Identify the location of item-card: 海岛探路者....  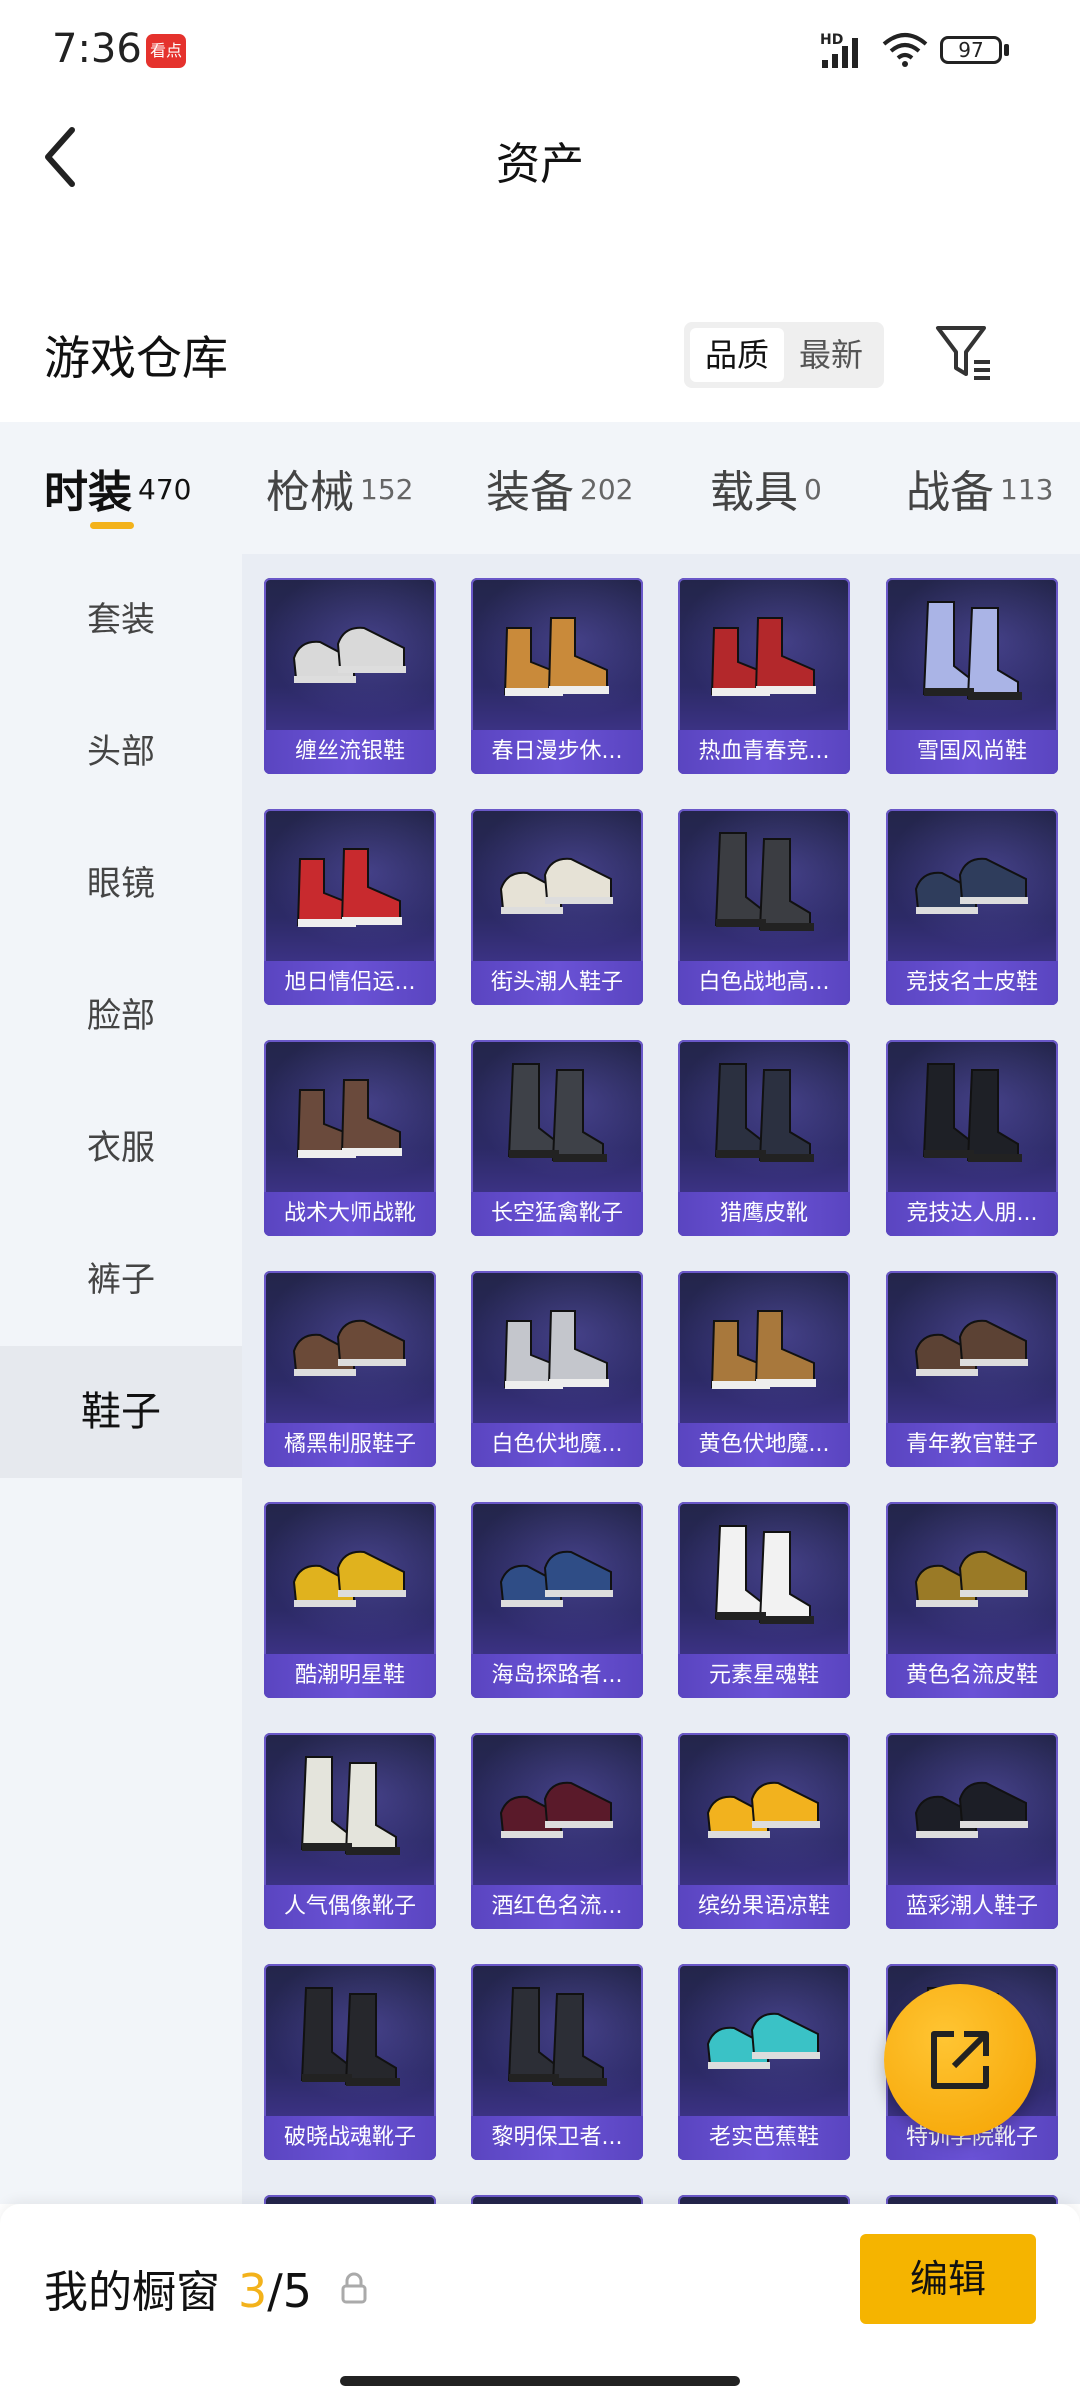
(557, 1600).